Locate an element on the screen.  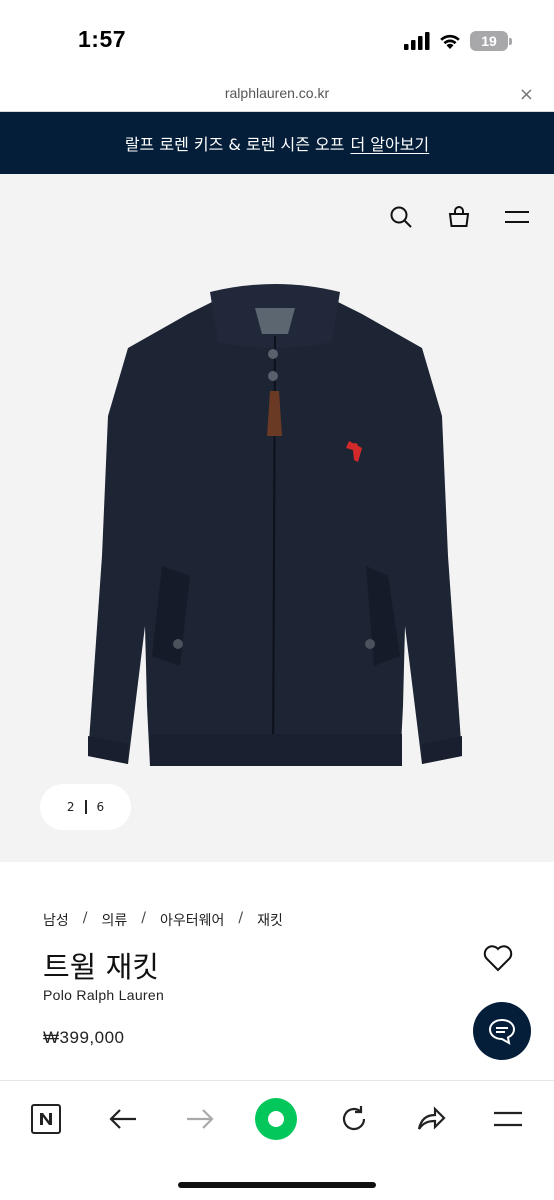
gallery-pager: 2 6 is located at coordinates (85, 807).